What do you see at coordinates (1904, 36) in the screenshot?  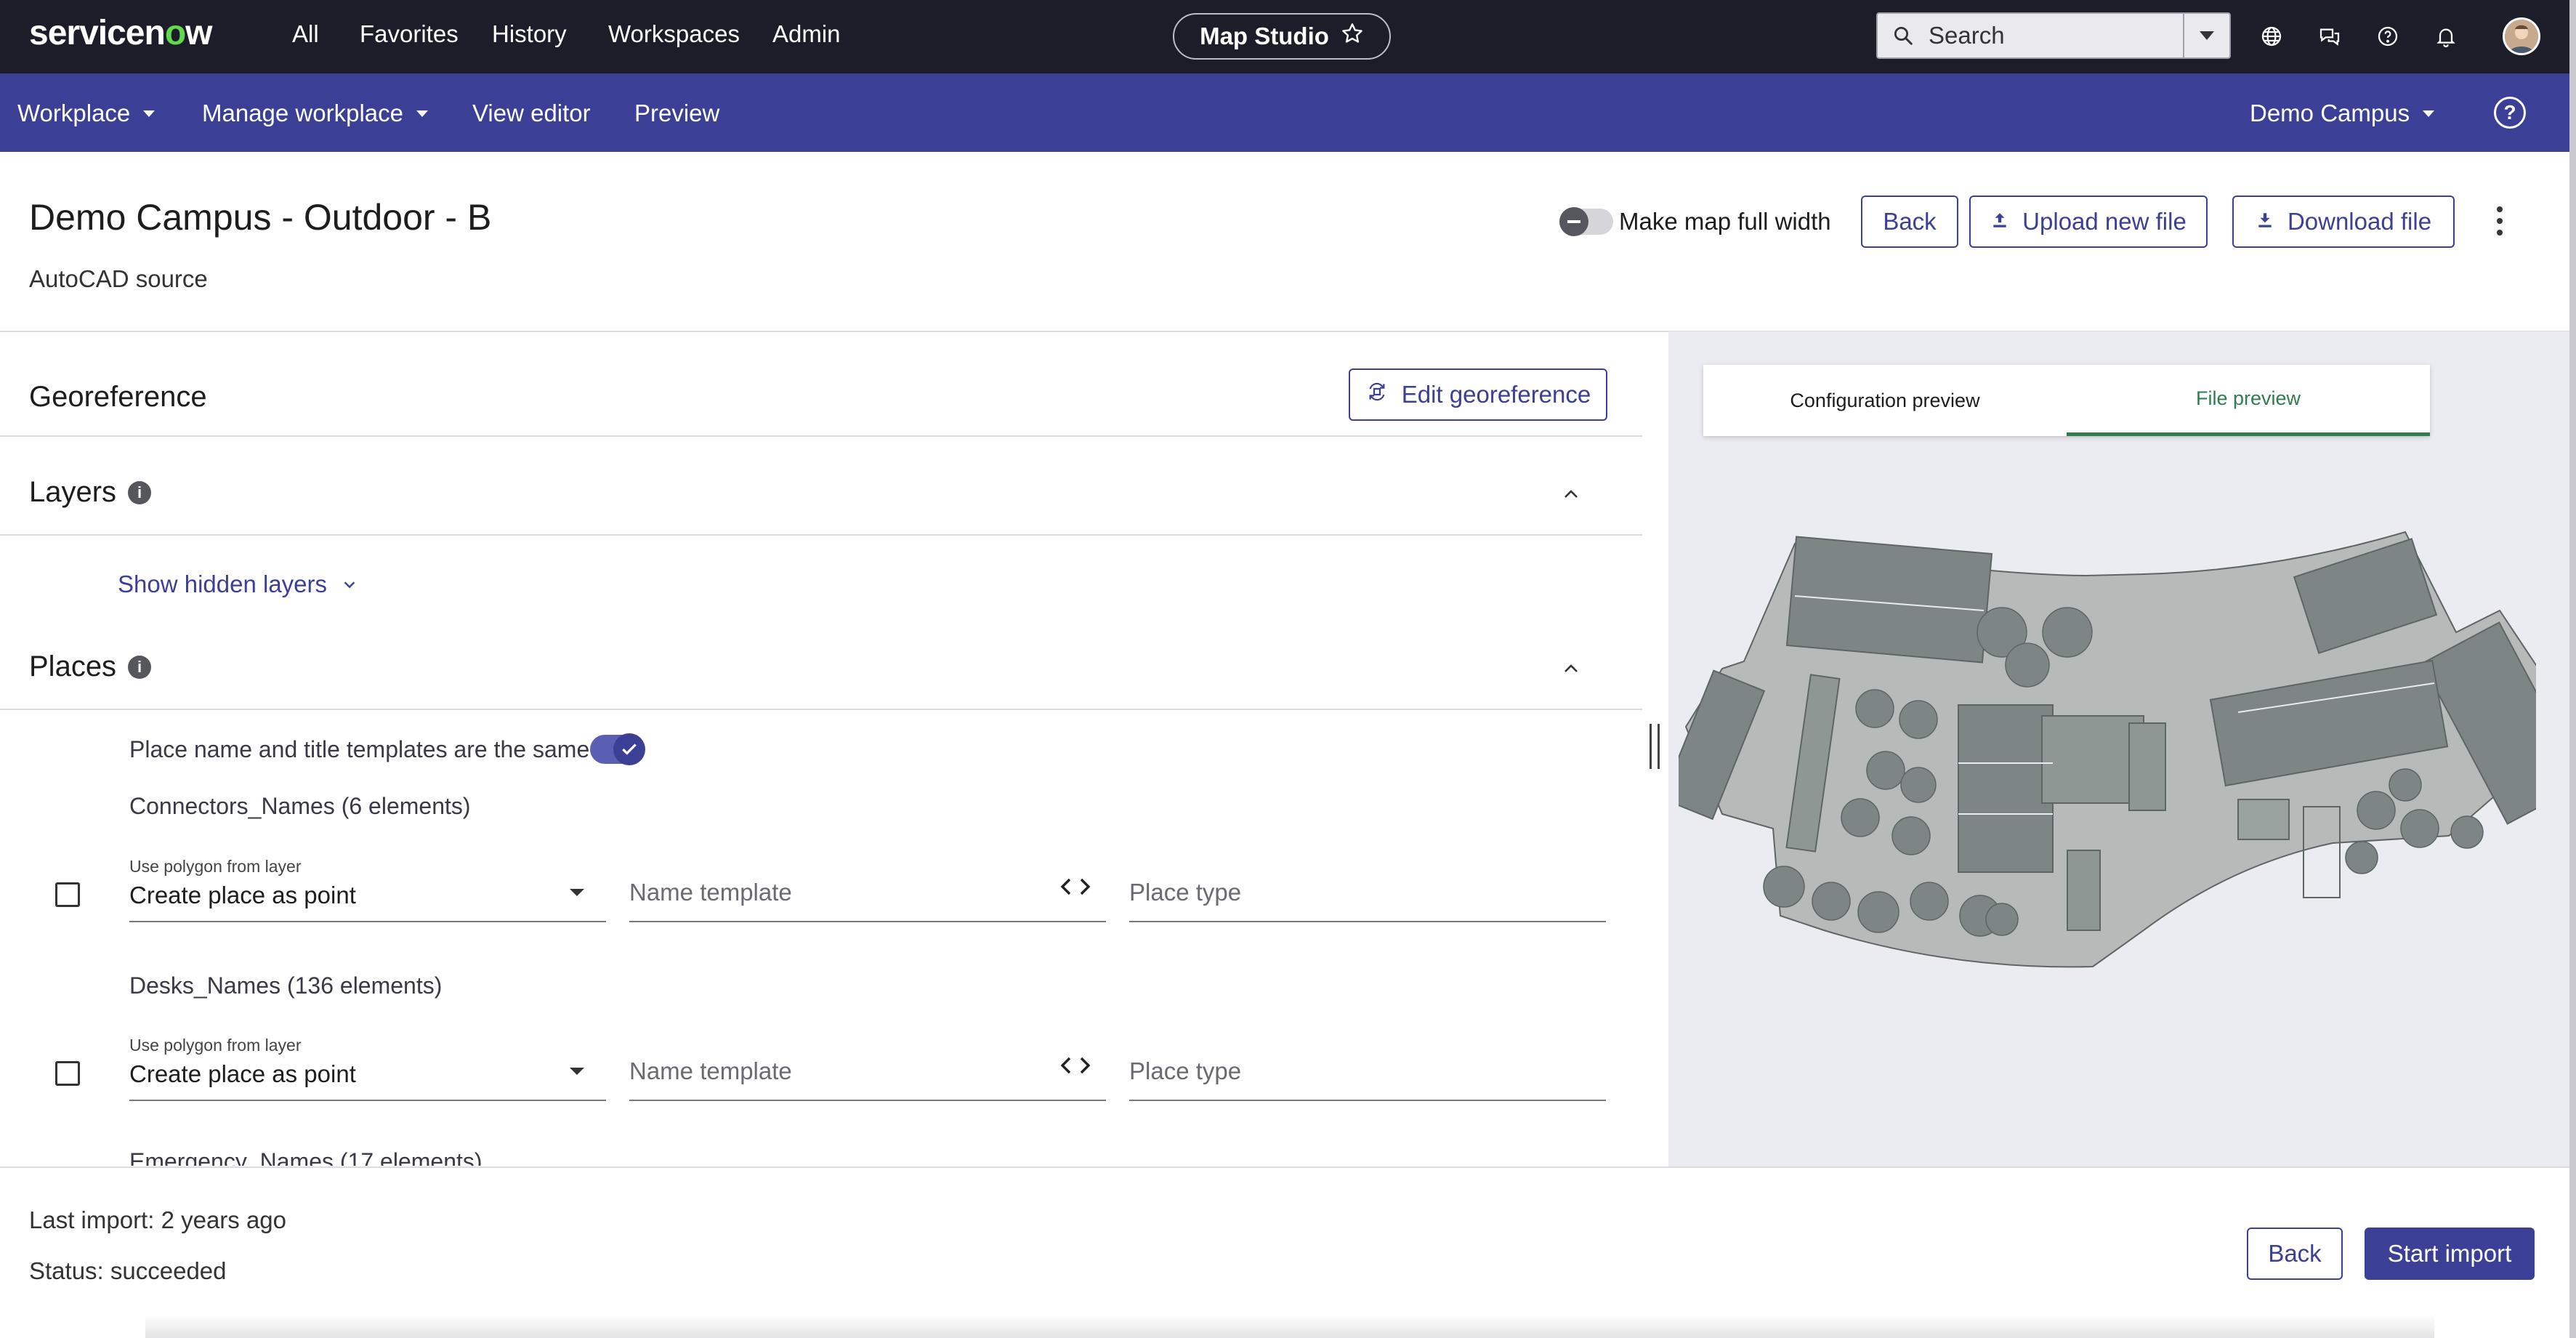 I see `search-icon` at bounding box center [1904, 36].